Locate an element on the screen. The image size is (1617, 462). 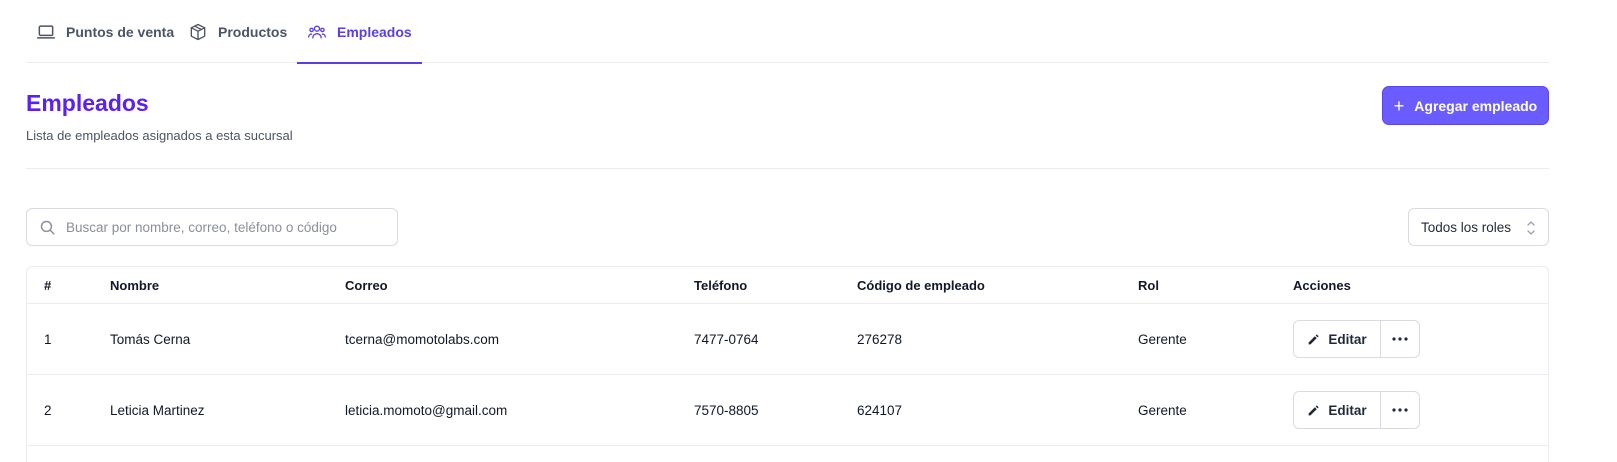
laptop-icon is located at coordinates (46, 31).